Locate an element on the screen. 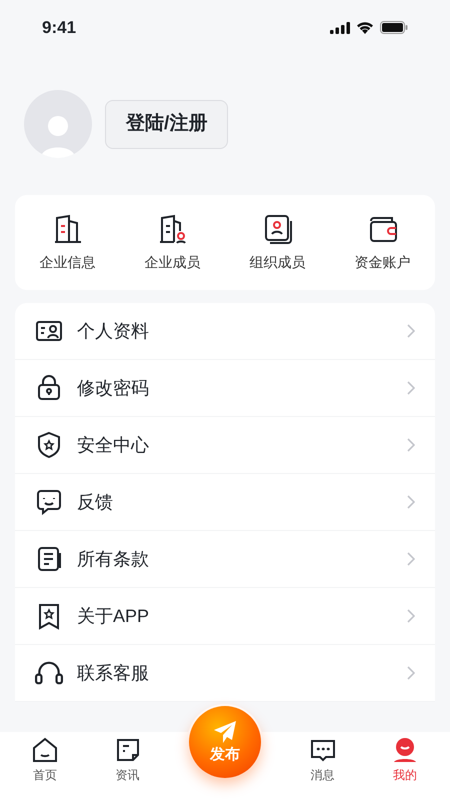 This screenshot has width=450, height=800. menu-item: 关于APP is located at coordinates (225, 616).